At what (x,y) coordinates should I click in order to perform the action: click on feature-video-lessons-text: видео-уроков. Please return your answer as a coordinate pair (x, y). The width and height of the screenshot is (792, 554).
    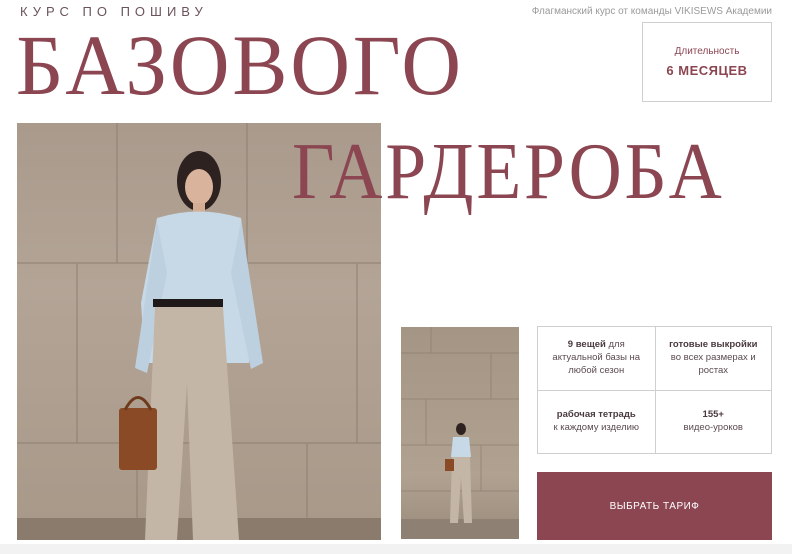
    Looking at the image, I should click on (713, 427).